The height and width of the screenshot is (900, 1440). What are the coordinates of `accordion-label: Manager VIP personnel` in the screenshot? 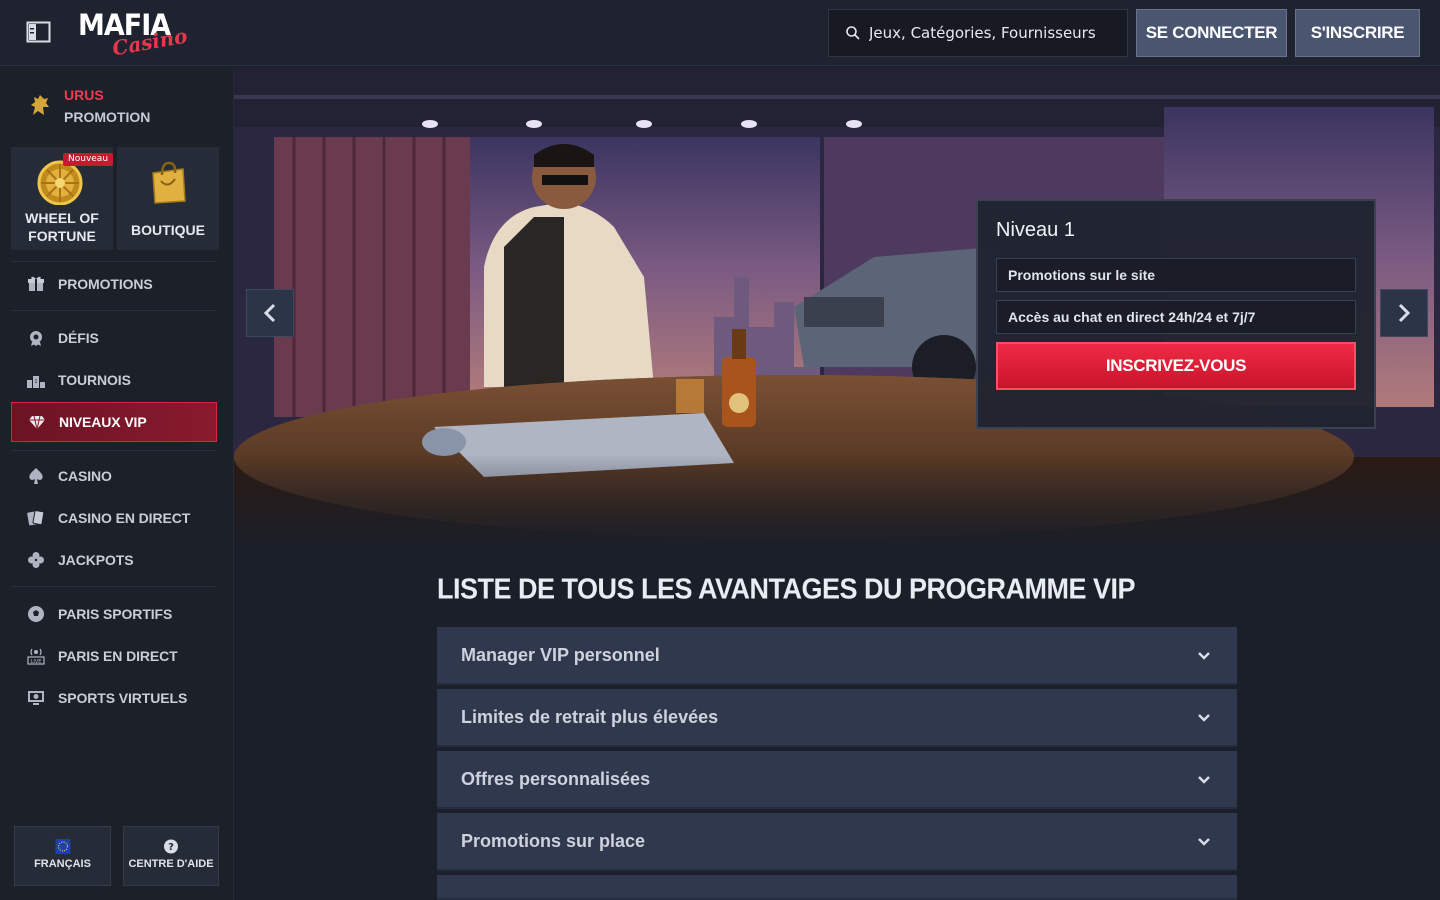 It's located at (560, 654).